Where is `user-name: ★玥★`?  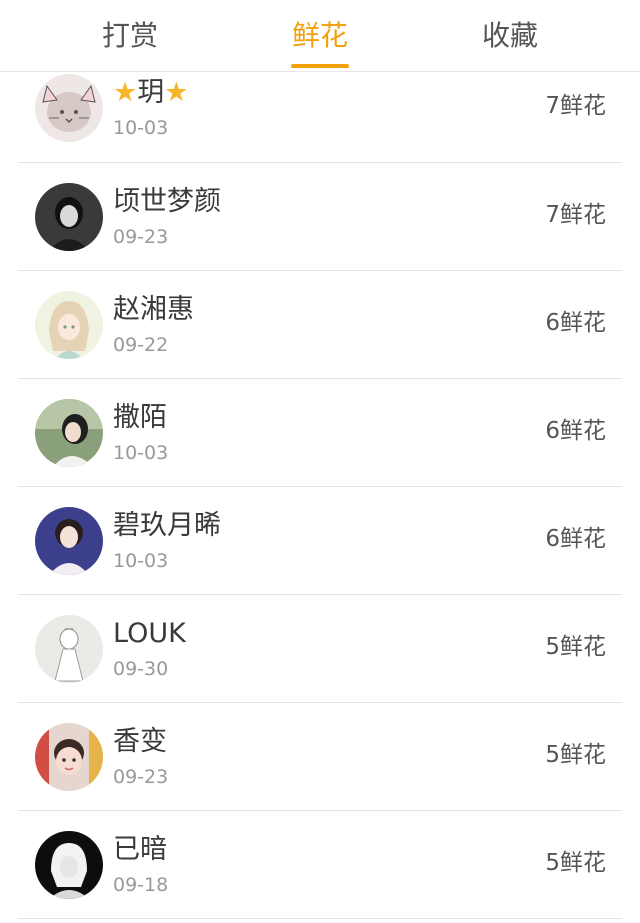
user-name: ★玥★ is located at coordinates (151, 92).